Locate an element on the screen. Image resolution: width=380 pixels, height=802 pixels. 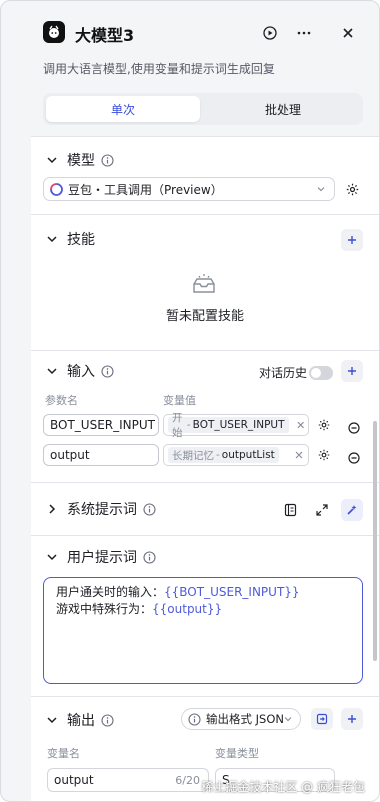
mode-tabs: 单次 批处理 is located at coordinates (203, 109).